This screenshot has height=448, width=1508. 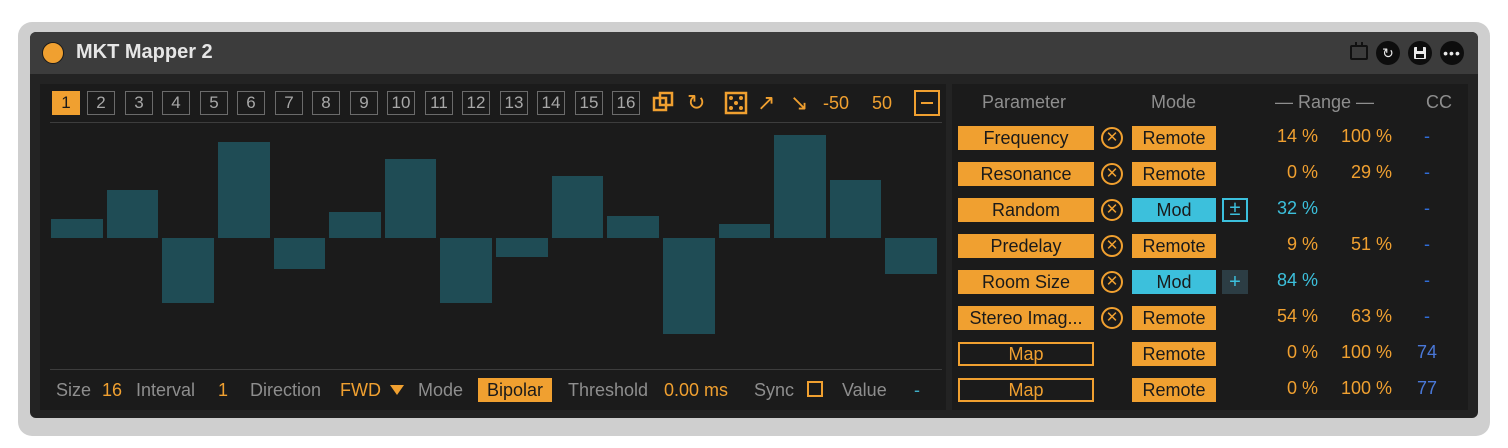 What do you see at coordinates (1452, 53) in the screenshot?
I see `more-icon: •••` at bounding box center [1452, 53].